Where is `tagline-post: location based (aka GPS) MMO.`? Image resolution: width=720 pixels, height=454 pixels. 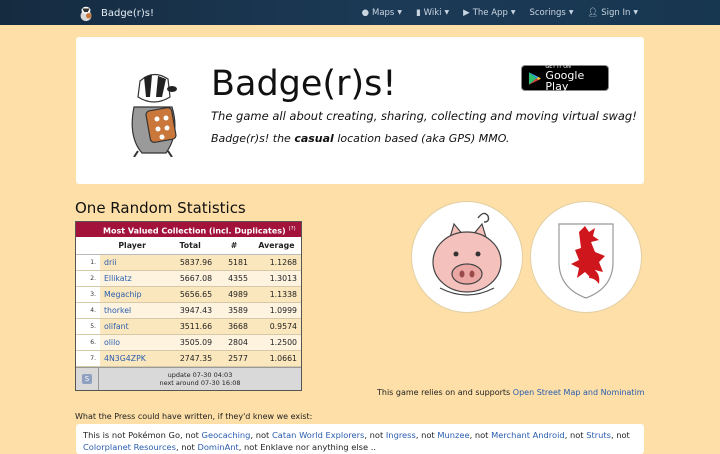
tagline-post: location based (aka GPS) MMO. is located at coordinates (421, 138).